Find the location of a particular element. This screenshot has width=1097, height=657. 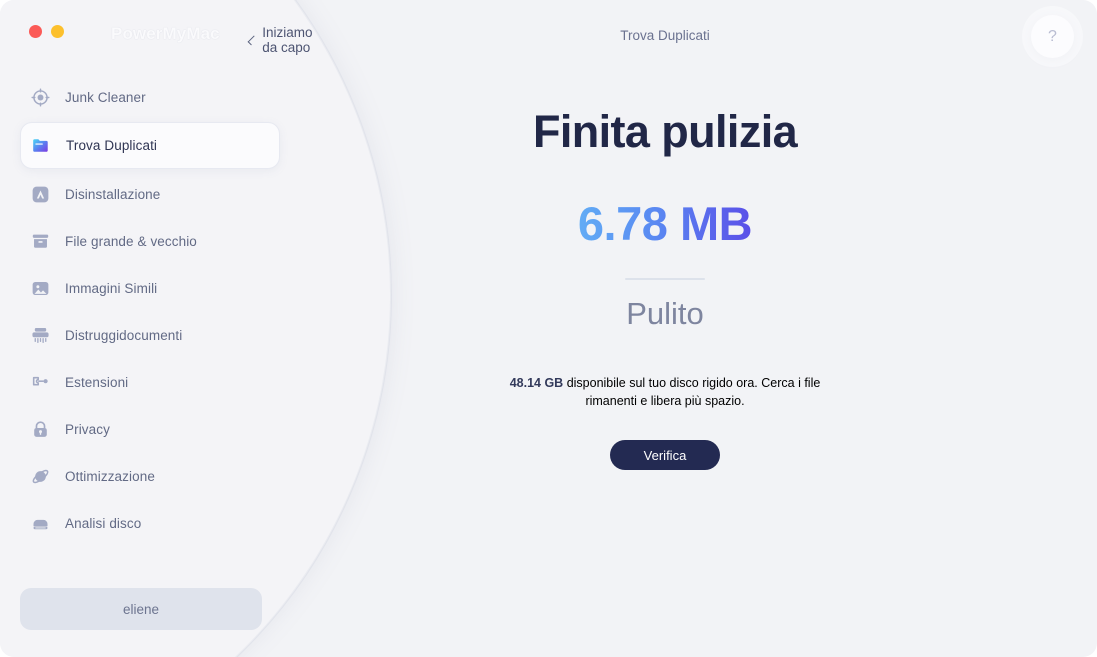

sidebar-item-distruggidocumenti: Distruggidocumenti is located at coordinates (150, 335).